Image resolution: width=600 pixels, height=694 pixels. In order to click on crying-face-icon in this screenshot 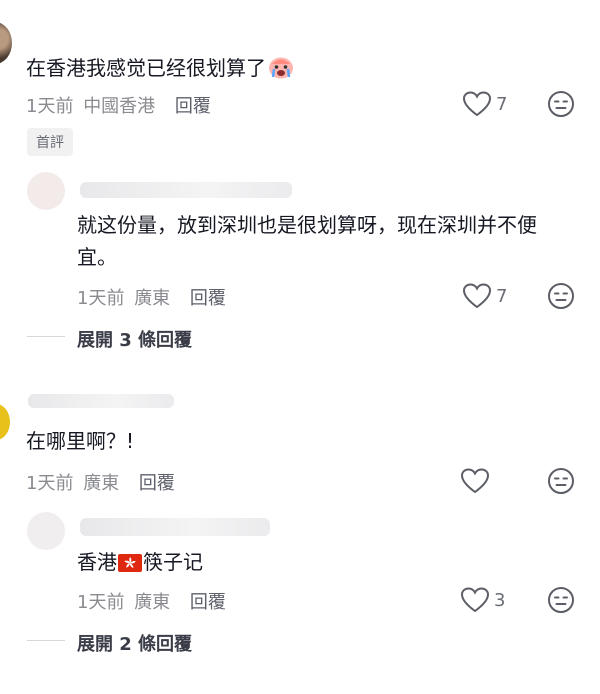, I will do `click(281, 67)`.